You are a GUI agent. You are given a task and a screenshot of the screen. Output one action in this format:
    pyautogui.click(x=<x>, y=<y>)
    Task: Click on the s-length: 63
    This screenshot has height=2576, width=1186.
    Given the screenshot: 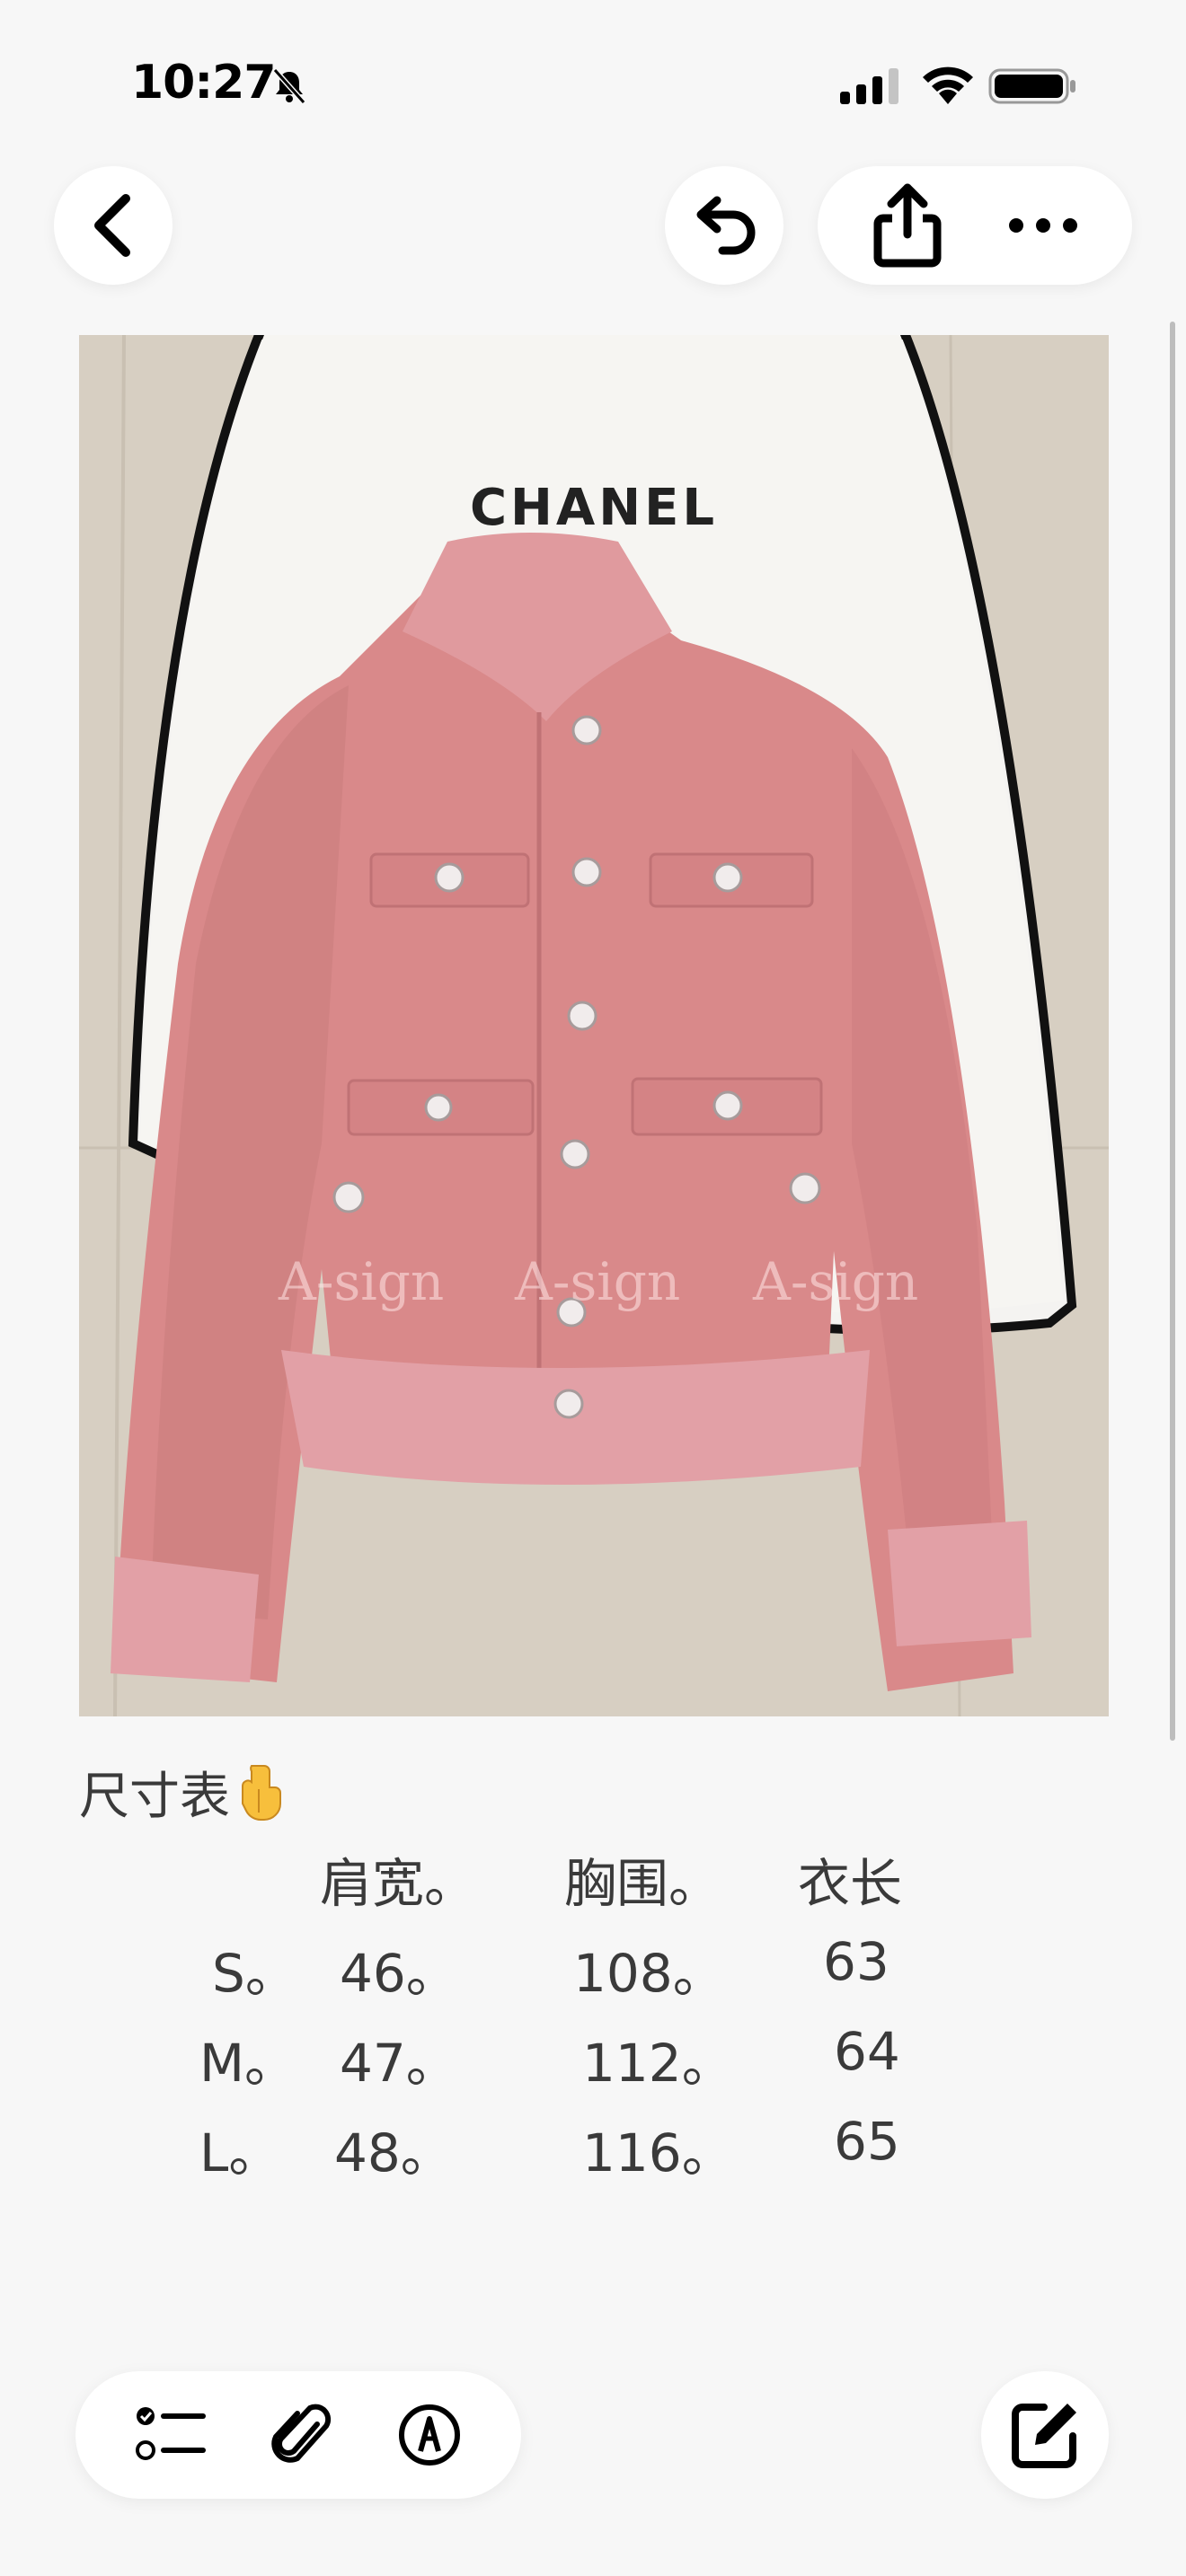 What is the action you would take?
    pyautogui.click(x=856, y=1961)
    